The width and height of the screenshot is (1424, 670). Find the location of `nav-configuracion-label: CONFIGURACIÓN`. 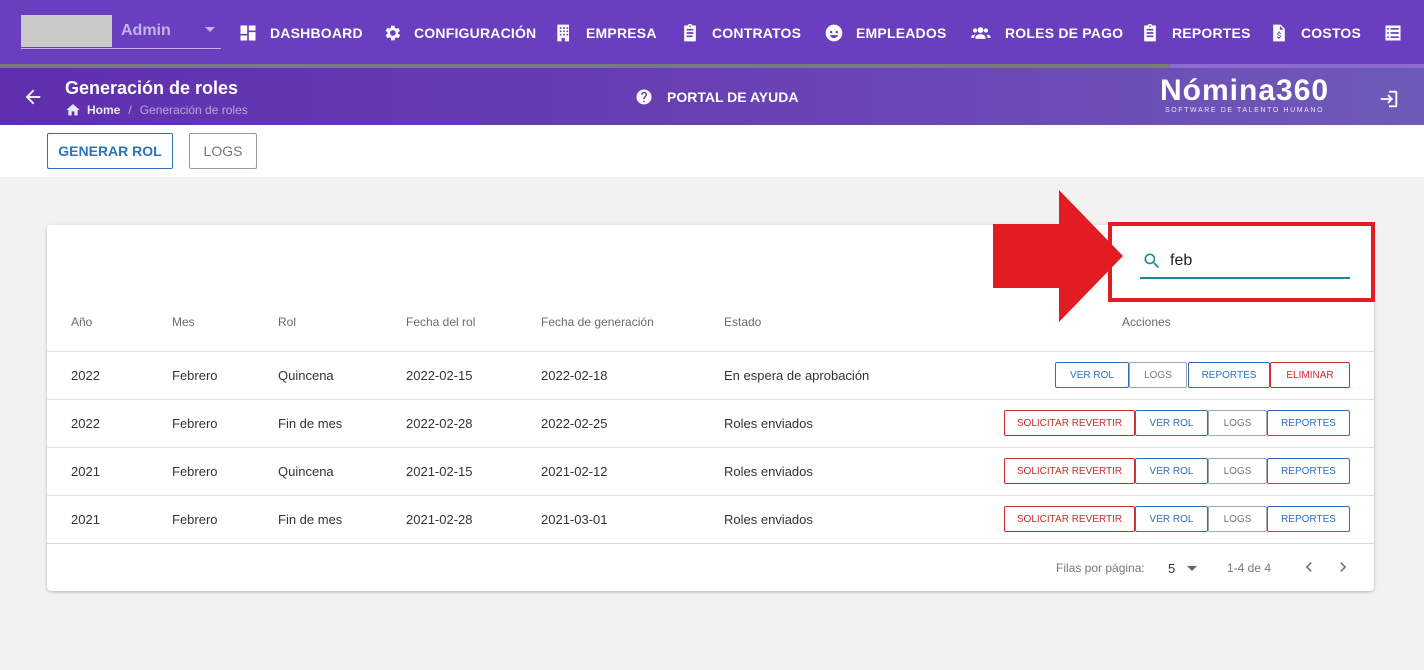

nav-configuracion-label: CONFIGURACIÓN is located at coordinates (475, 33).